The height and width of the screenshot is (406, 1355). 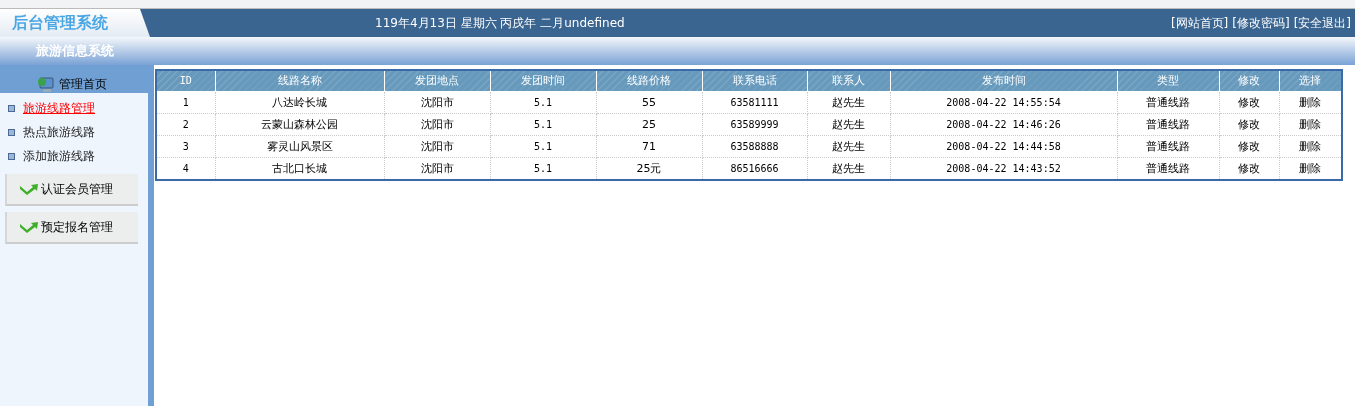 I want to click on column-header: 类型, so click(x=1168, y=80).